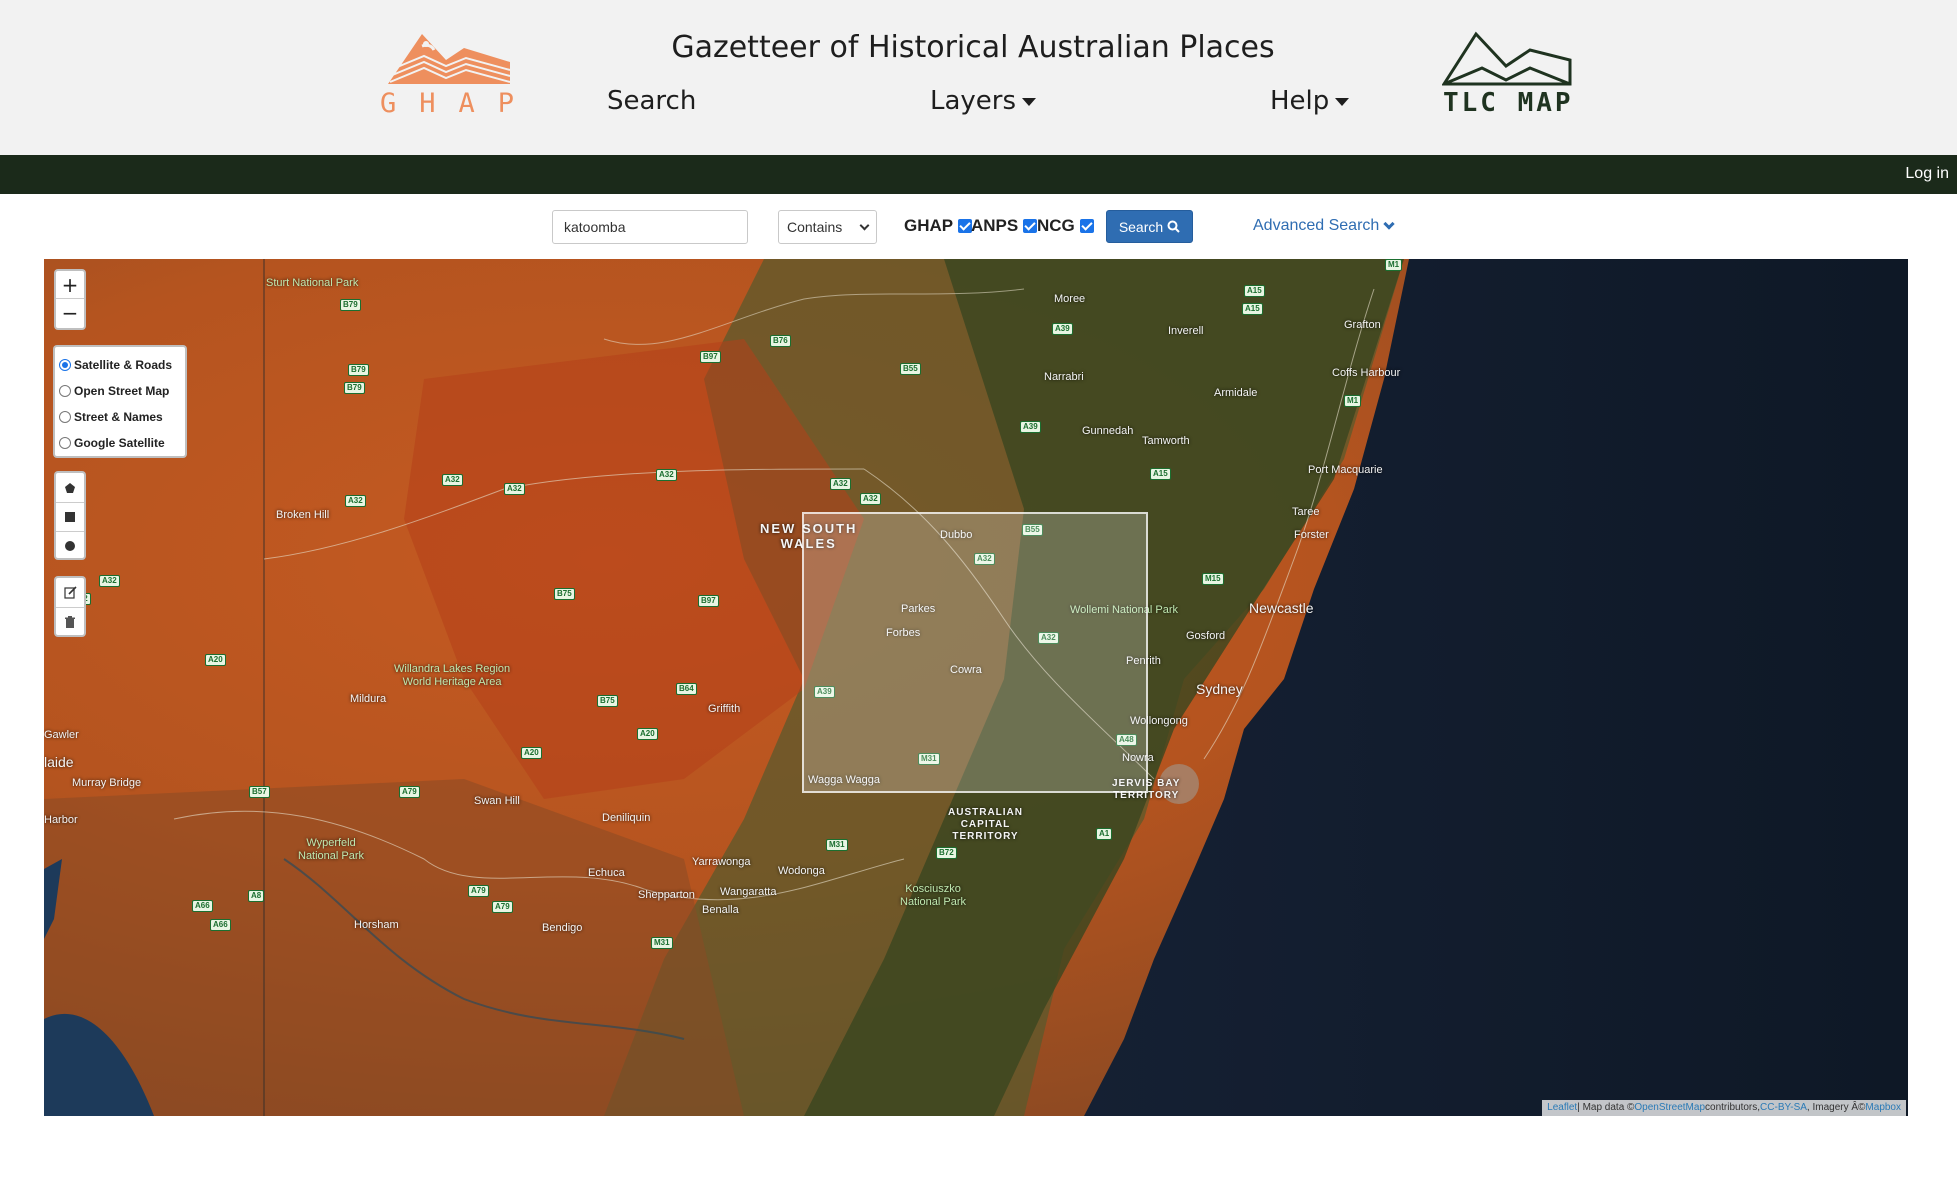  Describe the element at coordinates (1883, 1108) in the screenshot. I see `mapbox-link: Mapbox` at that location.